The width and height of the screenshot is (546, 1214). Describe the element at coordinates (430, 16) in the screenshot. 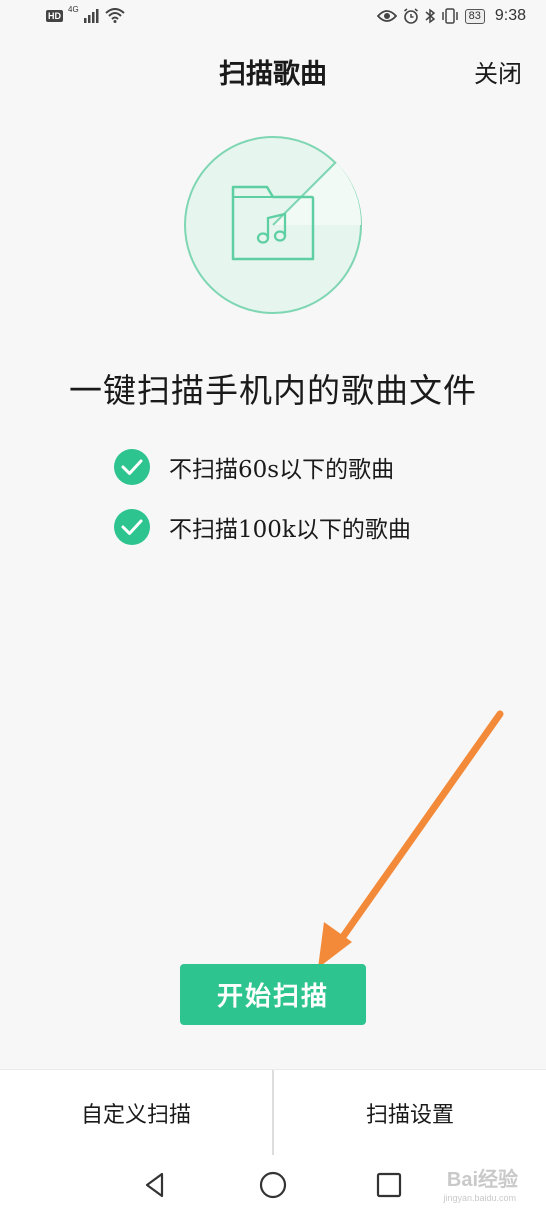

I see `bluetooth-icon` at that location.